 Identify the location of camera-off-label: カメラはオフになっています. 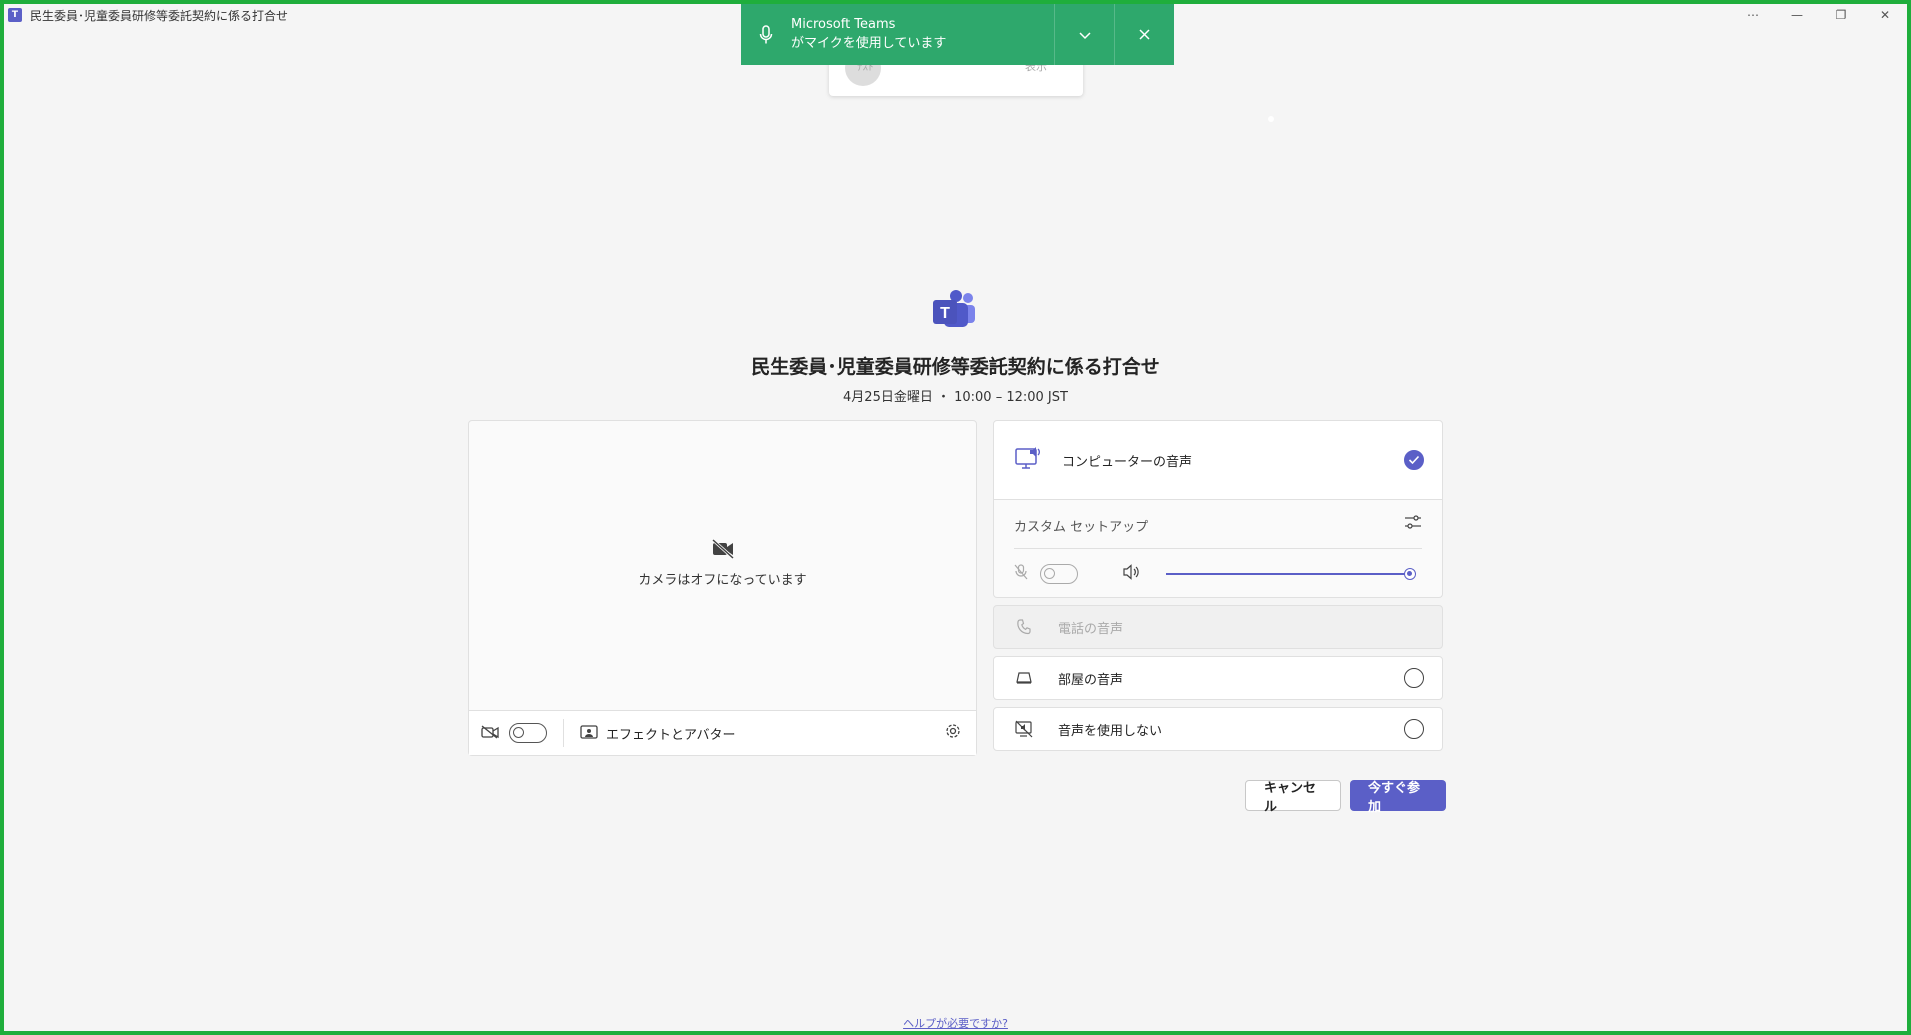
(722, 580).